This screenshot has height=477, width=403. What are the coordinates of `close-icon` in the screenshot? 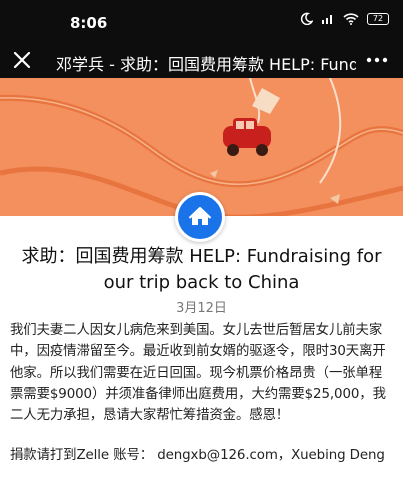 It's located at (22, 60).